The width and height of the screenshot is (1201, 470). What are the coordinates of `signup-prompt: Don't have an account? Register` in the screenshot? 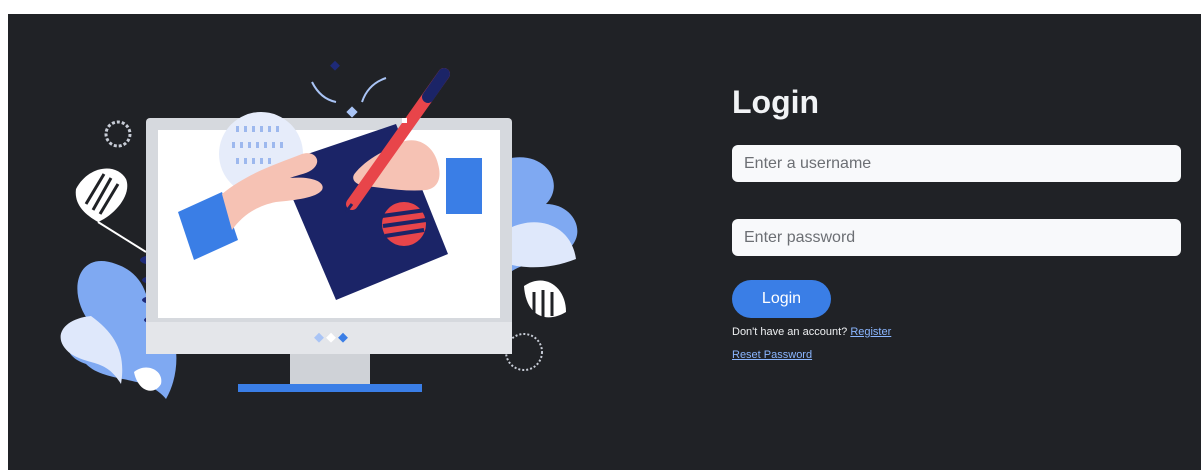 It's located at (957, 332).